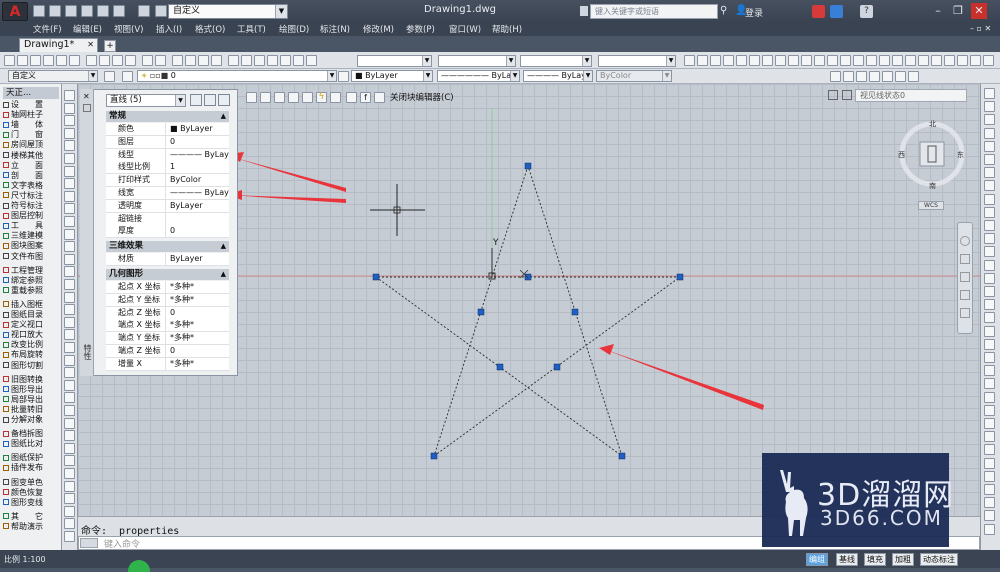  I want to click on toggle-group: 编组, so click(817, 559).